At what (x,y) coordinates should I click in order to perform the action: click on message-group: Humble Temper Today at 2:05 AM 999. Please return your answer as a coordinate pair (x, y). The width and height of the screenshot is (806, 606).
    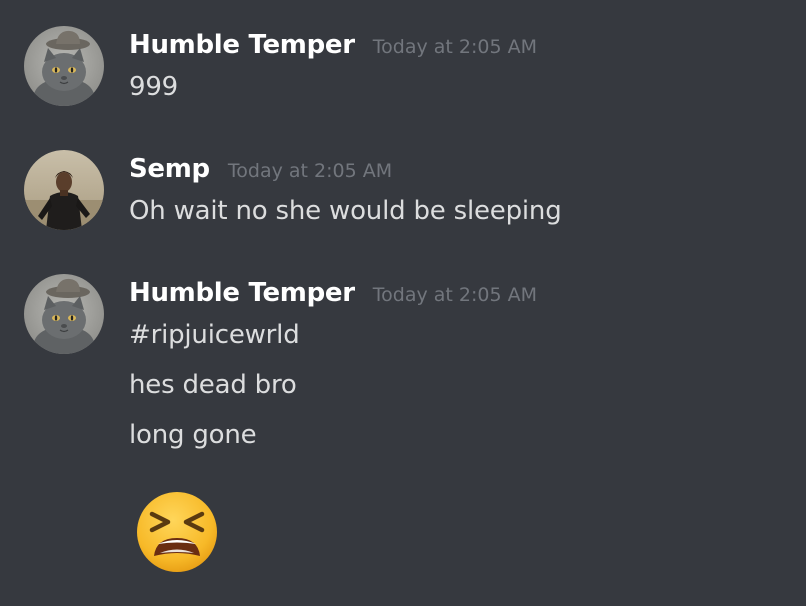
    Looking at the image, I should click on (403, 71).